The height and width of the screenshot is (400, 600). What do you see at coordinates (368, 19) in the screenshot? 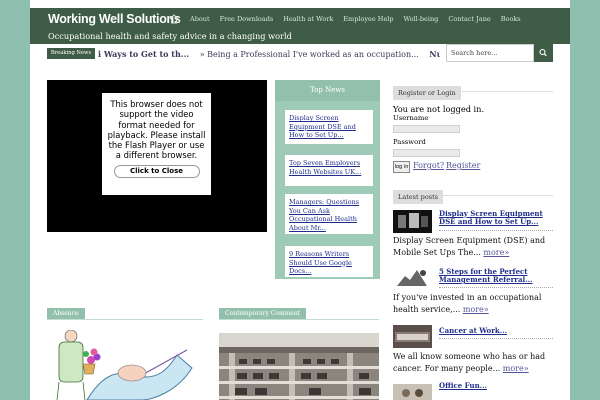
I see `nav-item-employee-help: Employee Help` at bounding box center [368, 19].